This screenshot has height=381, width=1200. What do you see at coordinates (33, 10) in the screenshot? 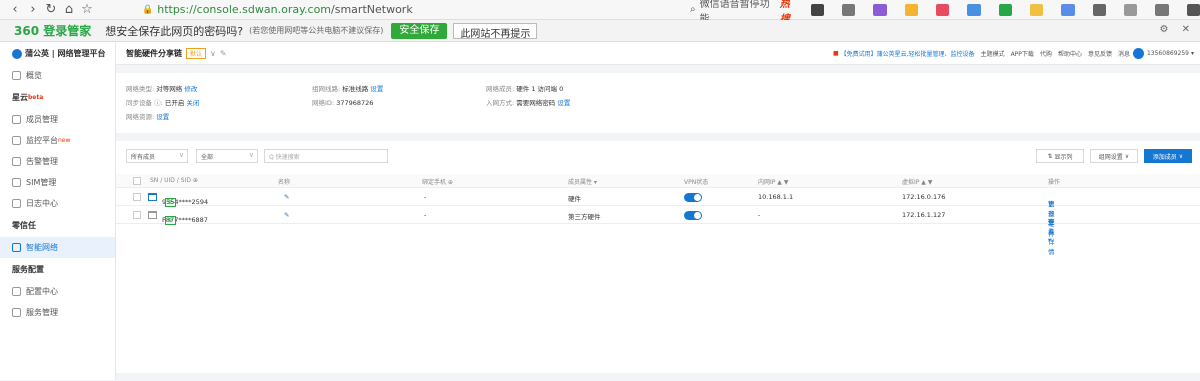
I see `forward-icon: ›` at bounding box center [33, 10].